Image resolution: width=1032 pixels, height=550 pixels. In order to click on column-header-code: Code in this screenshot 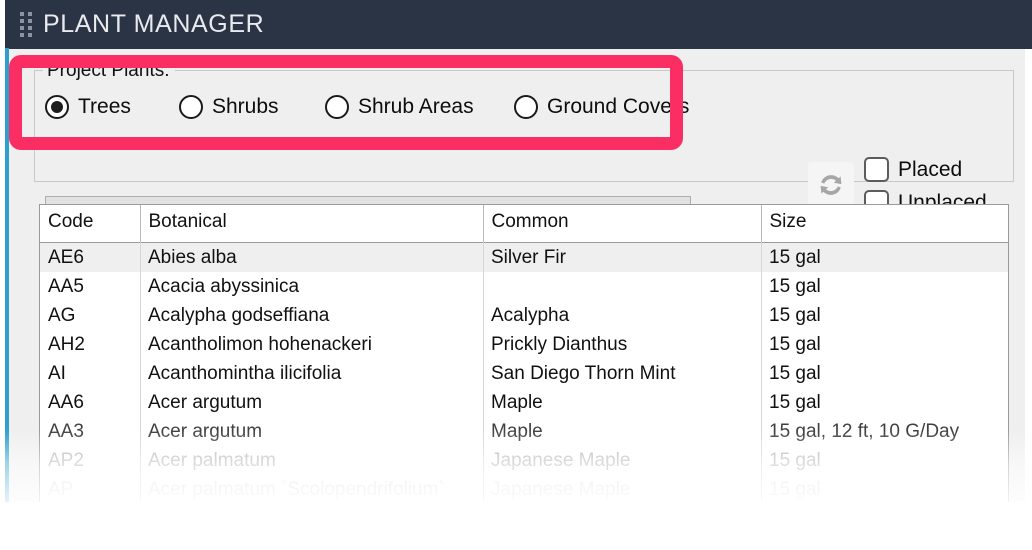, I will do `click(90, 224)`.